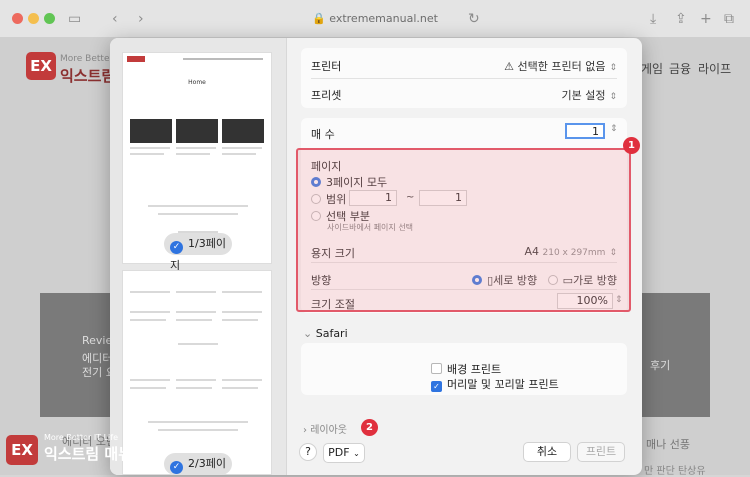 Image resolution: width=750 pixels, height=477 pixels. I want to click on share-icon: ⇪, so click(681, 19).